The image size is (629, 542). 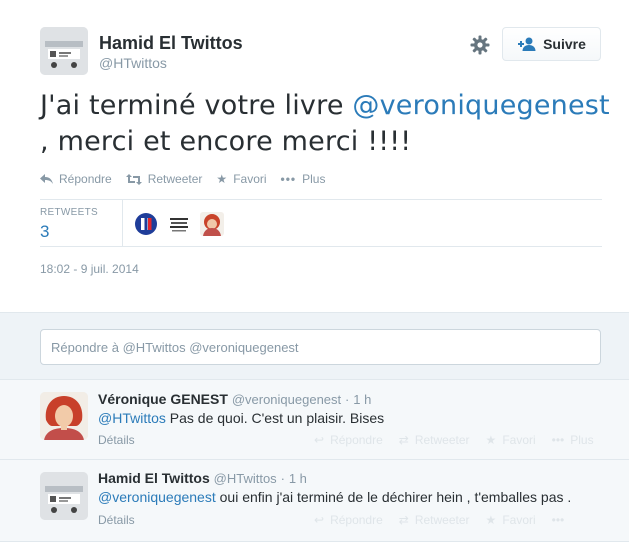 What do you see at coordinates (480, 45) in the screenshot?
I see `gear-icon` at bounding box center [480, 45].